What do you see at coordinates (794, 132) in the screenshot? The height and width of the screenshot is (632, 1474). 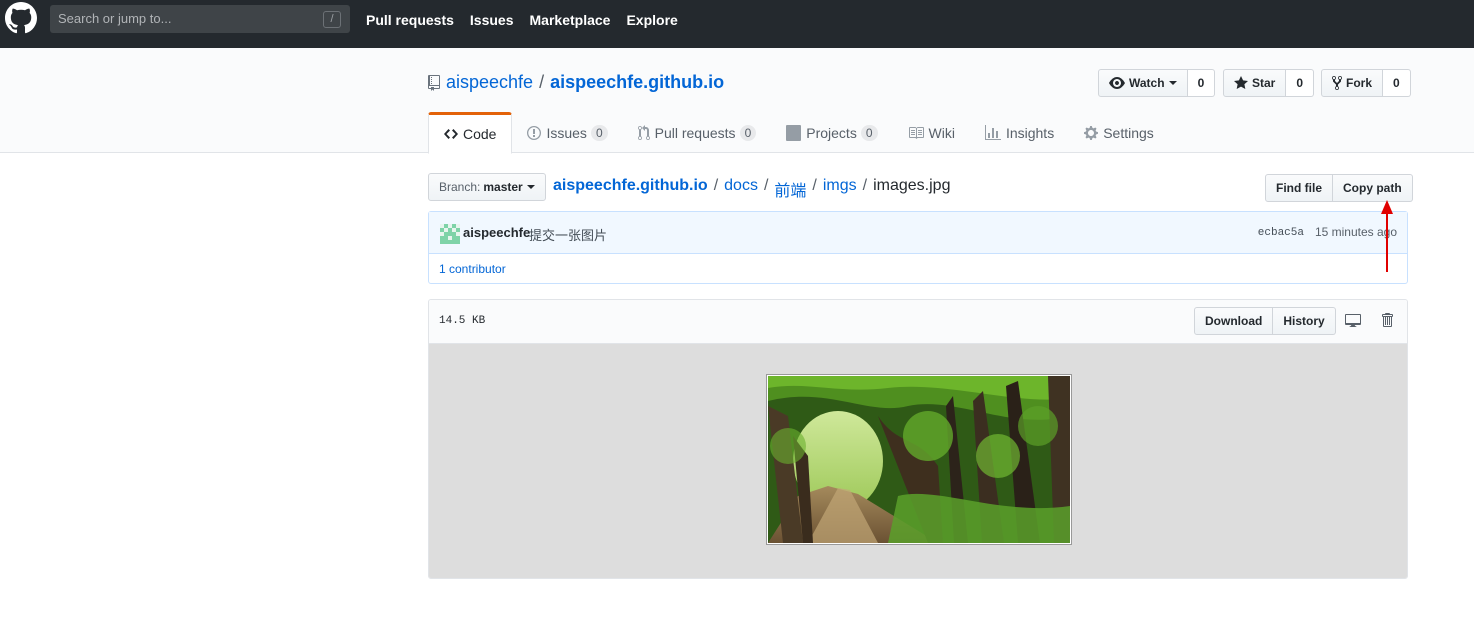 I see `project-icon` at bounding box center [794, 132].